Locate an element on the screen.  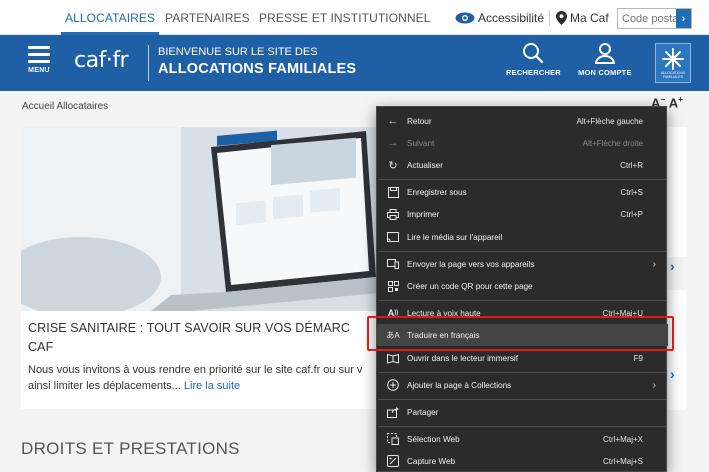
eye-icon is located at coordinates (465, 18).